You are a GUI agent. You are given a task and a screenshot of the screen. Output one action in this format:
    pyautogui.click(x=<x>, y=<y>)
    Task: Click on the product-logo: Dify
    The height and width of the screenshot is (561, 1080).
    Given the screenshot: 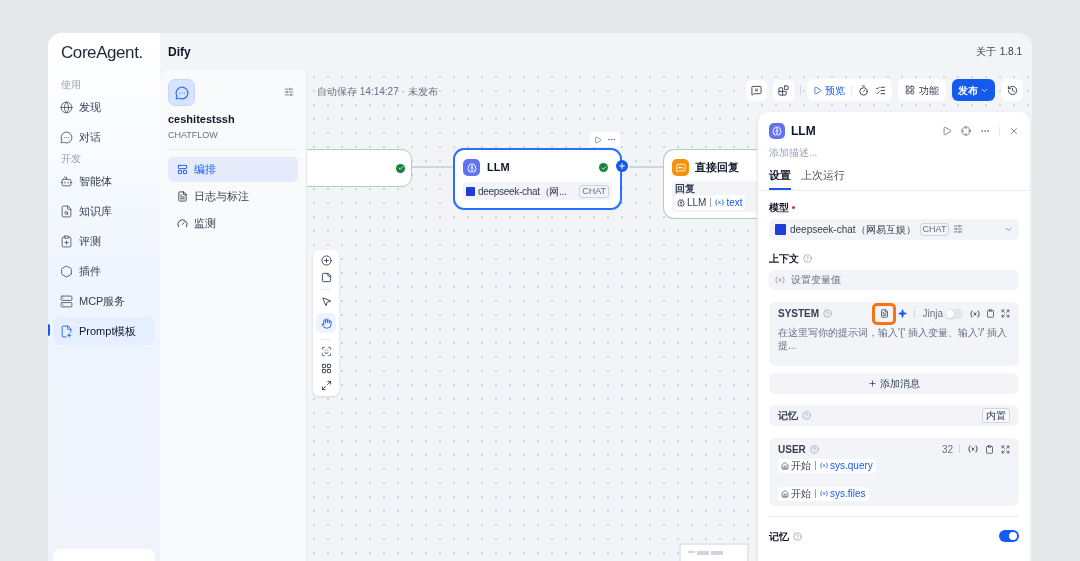 What is the action you would take?
    pyautogui.click(x=179, y=52)
    